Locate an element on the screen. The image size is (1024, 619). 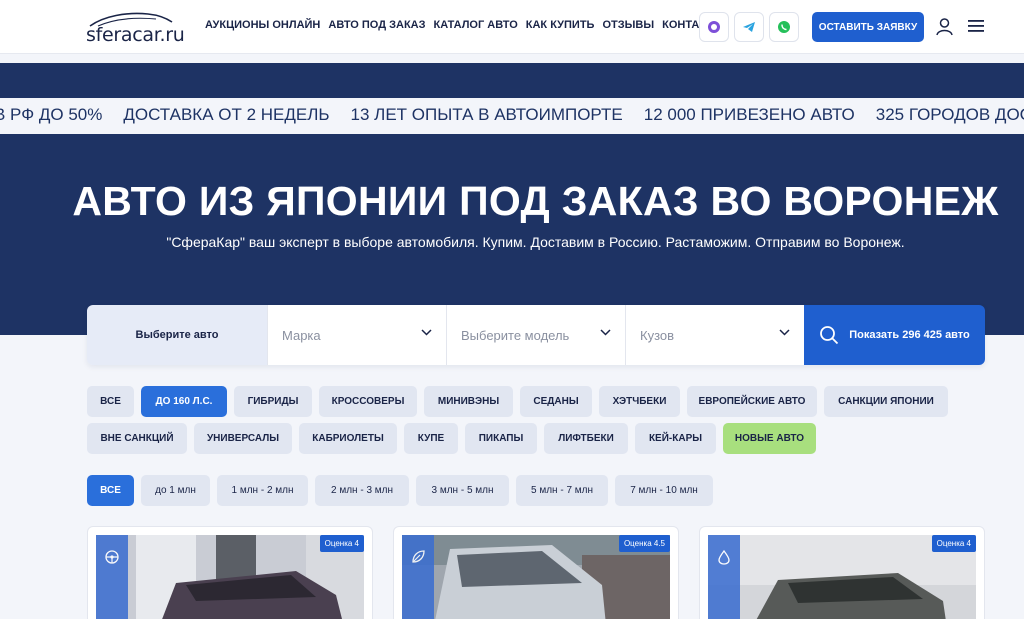
body-placeholder: Кузов is located at coordinates (657, 335).